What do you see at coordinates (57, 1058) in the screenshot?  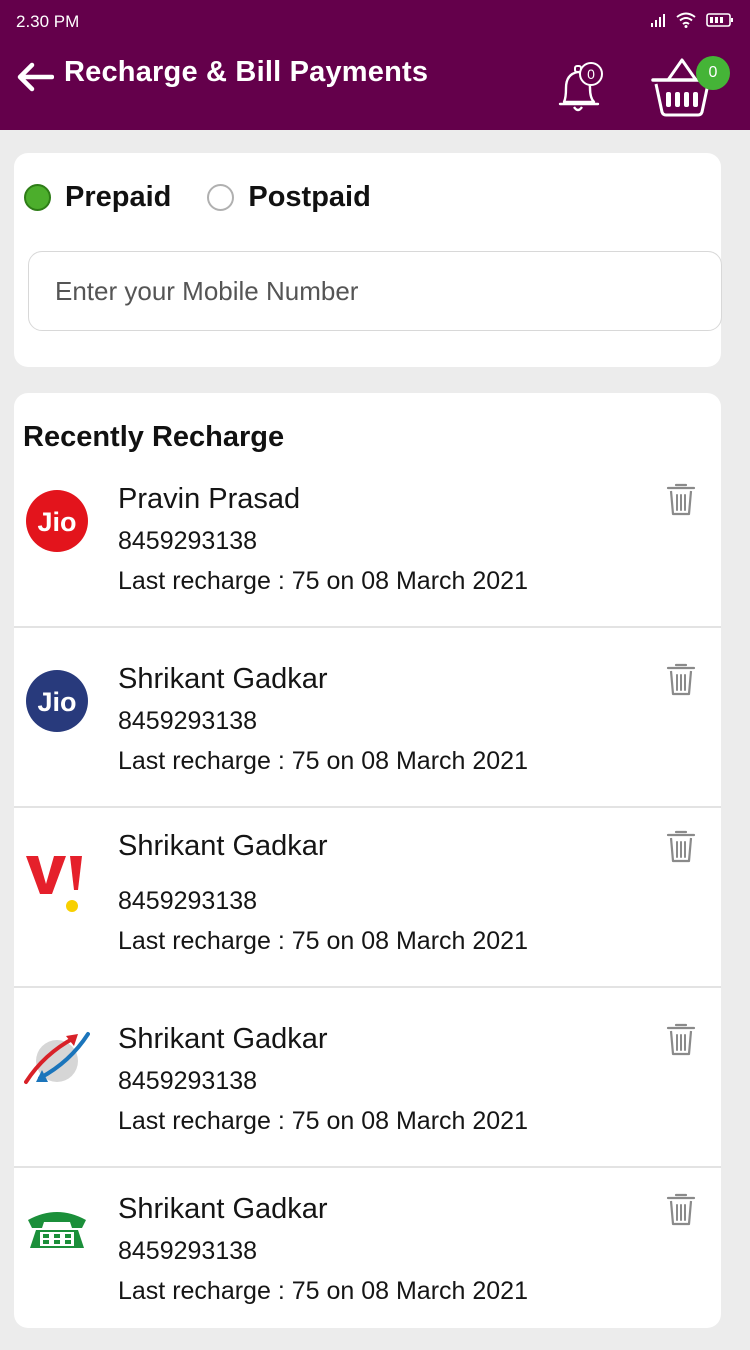 I see `bsnl-logo-icon` at bounding box center [57, 1058].